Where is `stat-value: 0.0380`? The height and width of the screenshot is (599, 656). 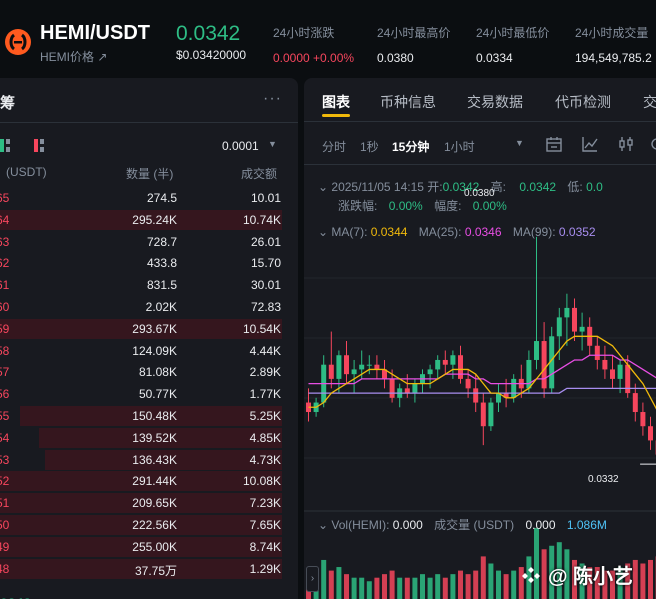
stat-value: 0.0380 is located at coordinates (395, 58).